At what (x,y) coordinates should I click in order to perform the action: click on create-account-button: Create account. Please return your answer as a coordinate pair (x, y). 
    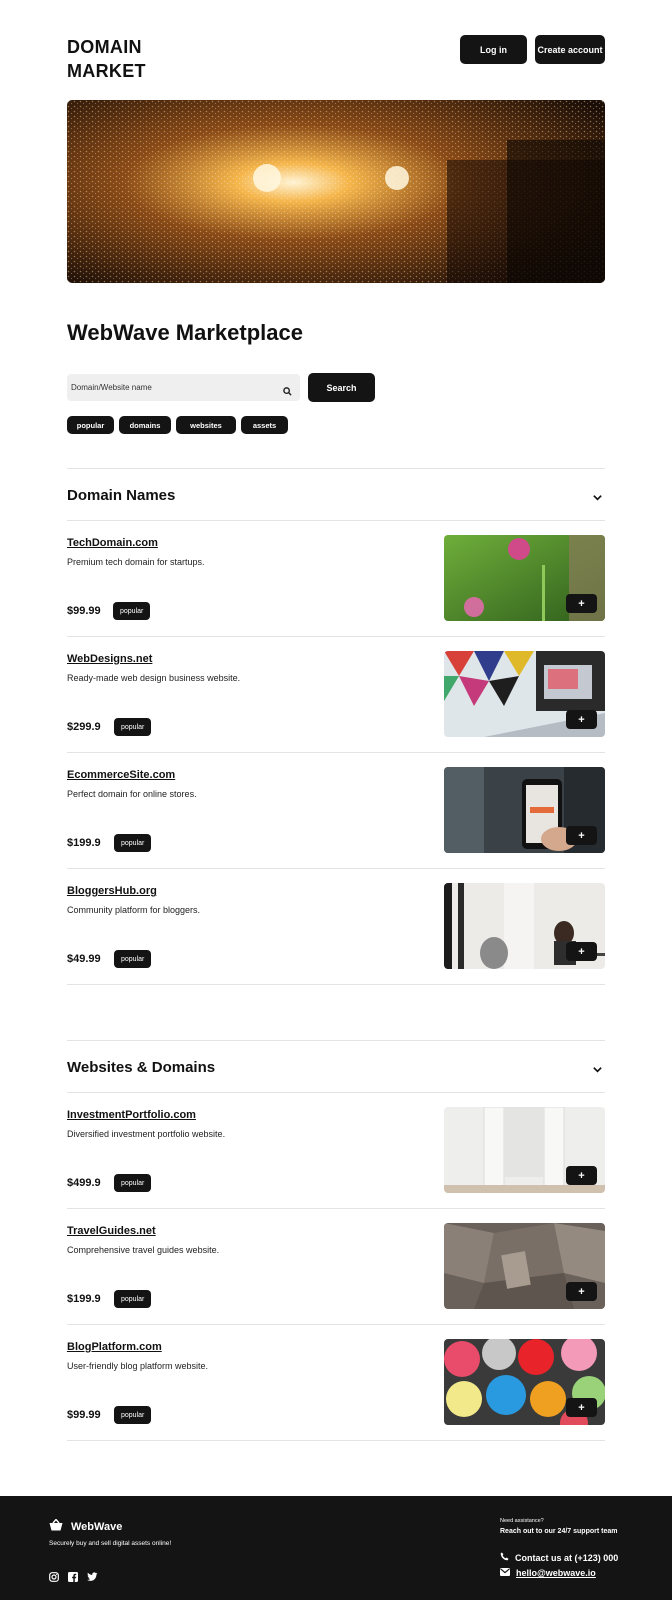
    Looking at the image, I should click on (570, 49).